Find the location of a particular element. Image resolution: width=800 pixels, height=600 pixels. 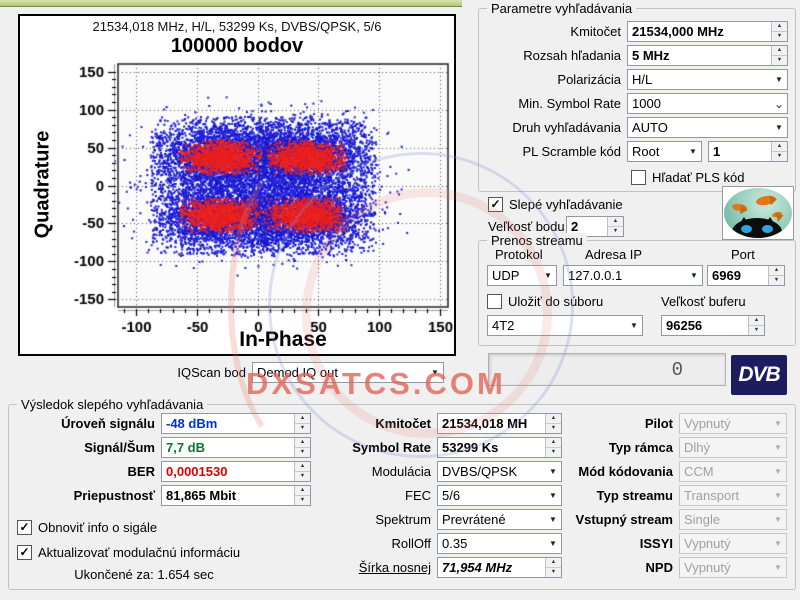

pl-scramble-spinner: 1 ▲ ▼ is located at coordinates (748, 151).